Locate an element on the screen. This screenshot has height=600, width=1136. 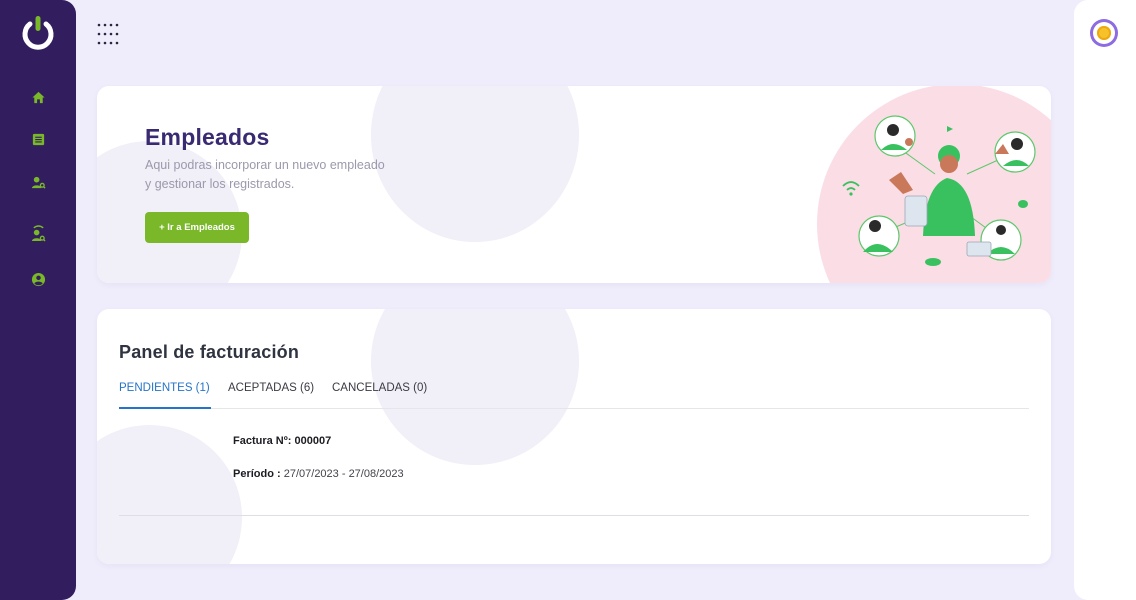
sidebar-item-account is located at coordinates (38, 279).